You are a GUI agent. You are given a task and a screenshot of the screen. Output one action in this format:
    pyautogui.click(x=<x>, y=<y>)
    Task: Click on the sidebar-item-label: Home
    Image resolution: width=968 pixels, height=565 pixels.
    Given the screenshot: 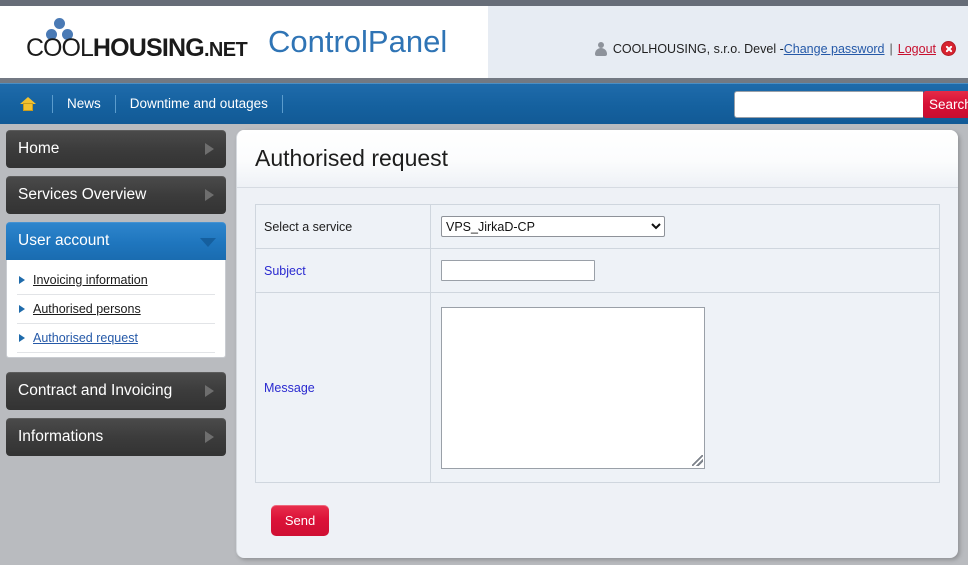 What is the action you would take?
    pyautogui.click(x=39, y=148)
    